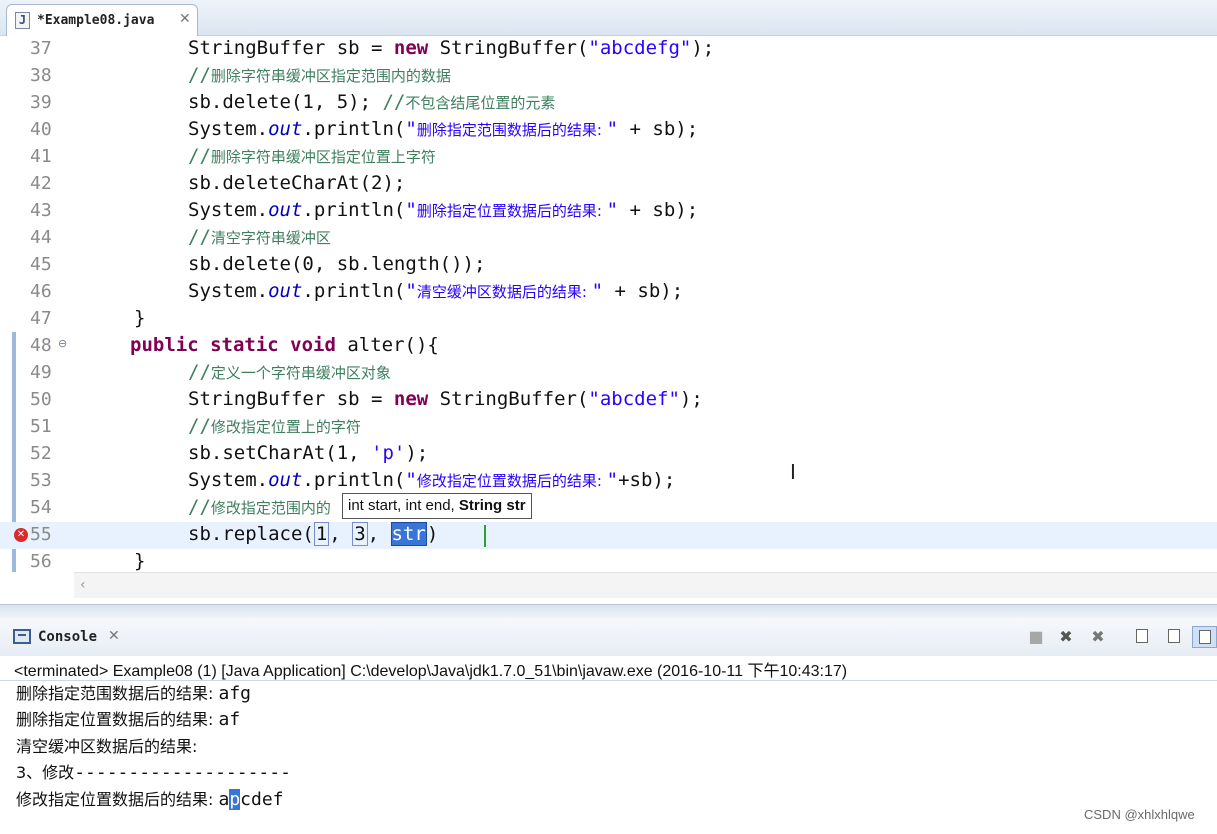 The width and height of the screenshot is (1217, 834). What do you see at coordinates (41, 75) in the screenshot?
I see `line-number: 38` at bounding box center [41, 75].